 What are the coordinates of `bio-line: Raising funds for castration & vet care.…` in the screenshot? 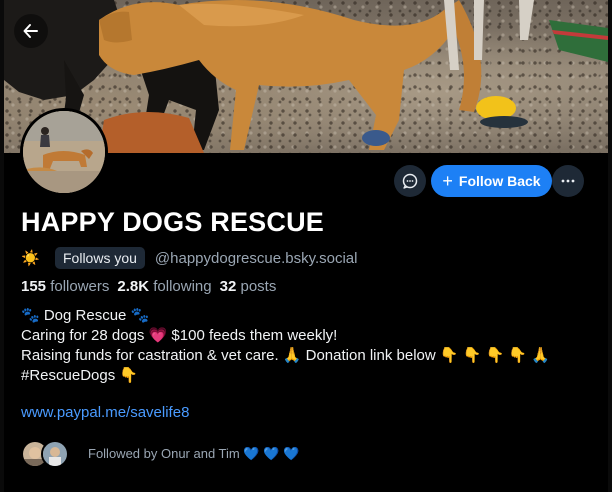 It's located at (285, 355).